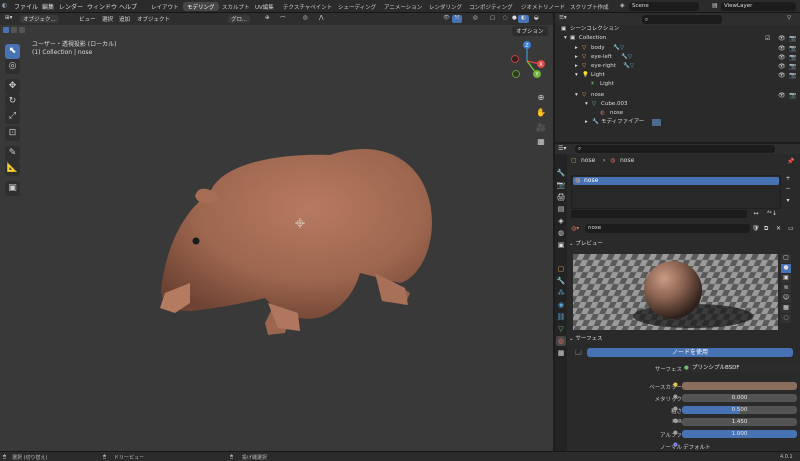 The height and width of the screenshot is (461, 800). Describe the element at coordinates (739, 410) in the screenshot. I see `property-slider: 0.500` at that location.